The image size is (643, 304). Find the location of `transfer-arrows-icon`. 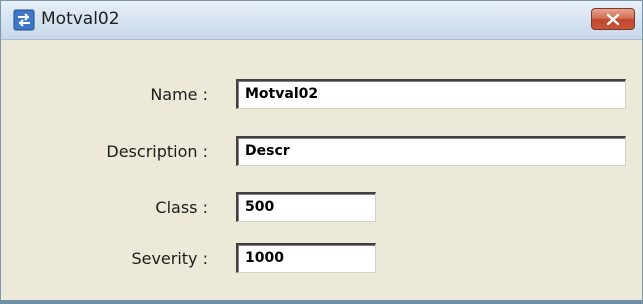

transfer-arrows-icon is located at coordinates (24, 20).